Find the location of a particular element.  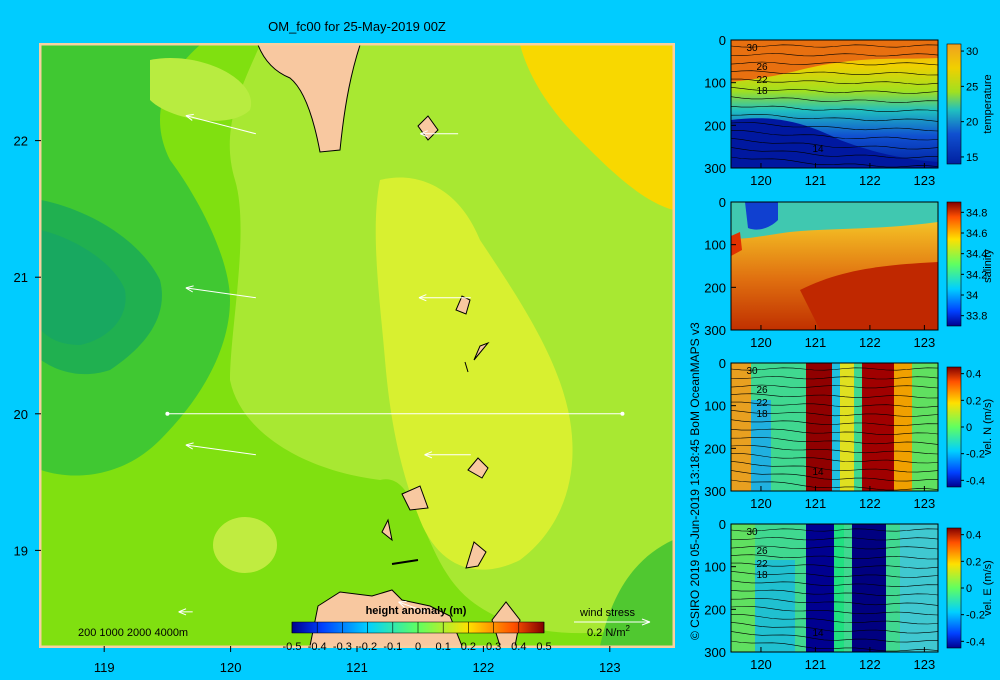

map-y-tick-label: 22 is located at coordinates (21, 141).